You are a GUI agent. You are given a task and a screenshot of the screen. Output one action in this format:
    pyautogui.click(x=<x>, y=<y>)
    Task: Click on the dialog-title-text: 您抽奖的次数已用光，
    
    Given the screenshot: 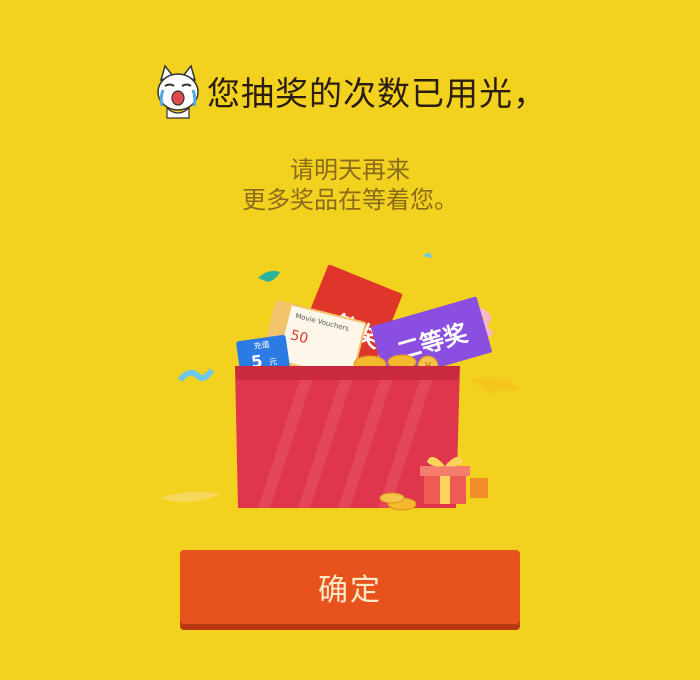 What is the action you would take?
    pyautogui.click(x=377, y=93)
    